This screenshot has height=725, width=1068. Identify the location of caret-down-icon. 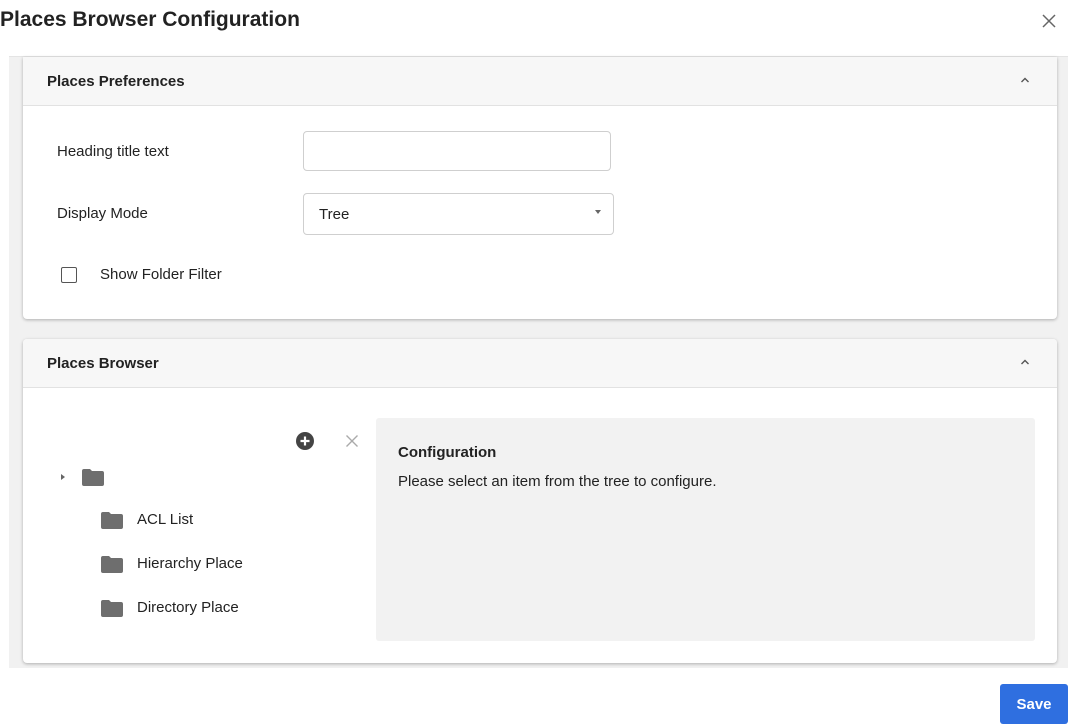
(598, 212).